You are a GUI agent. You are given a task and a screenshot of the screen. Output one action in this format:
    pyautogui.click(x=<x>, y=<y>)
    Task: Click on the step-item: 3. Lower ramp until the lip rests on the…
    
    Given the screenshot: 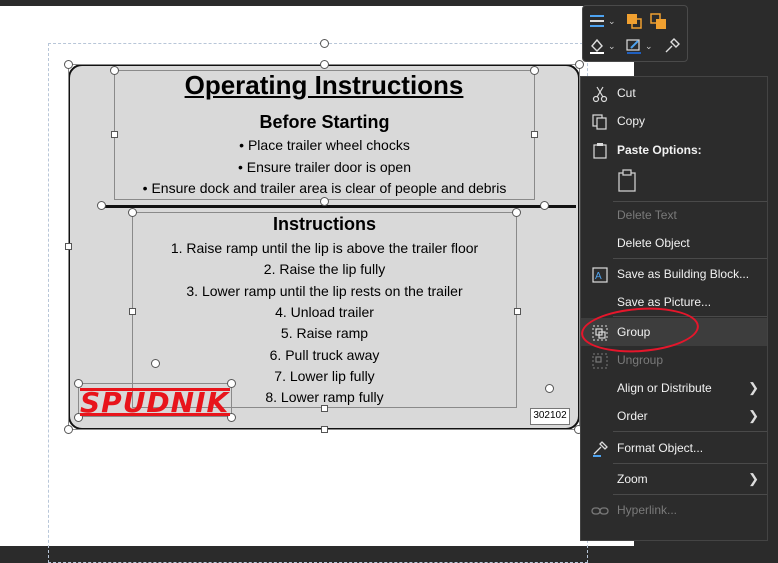 What is the action you would take?
    pyautogui.click(x=324, y=291)
    